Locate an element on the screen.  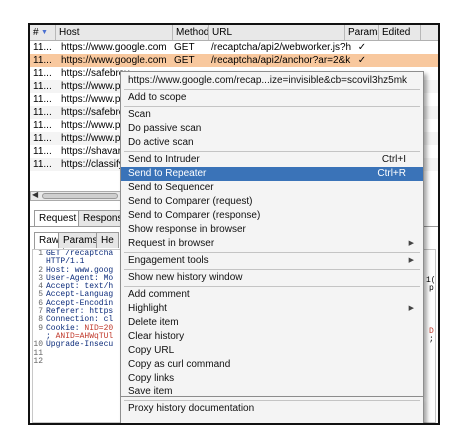
horizontal-scrollbar: ◀ is located at coordinates (77, 195).